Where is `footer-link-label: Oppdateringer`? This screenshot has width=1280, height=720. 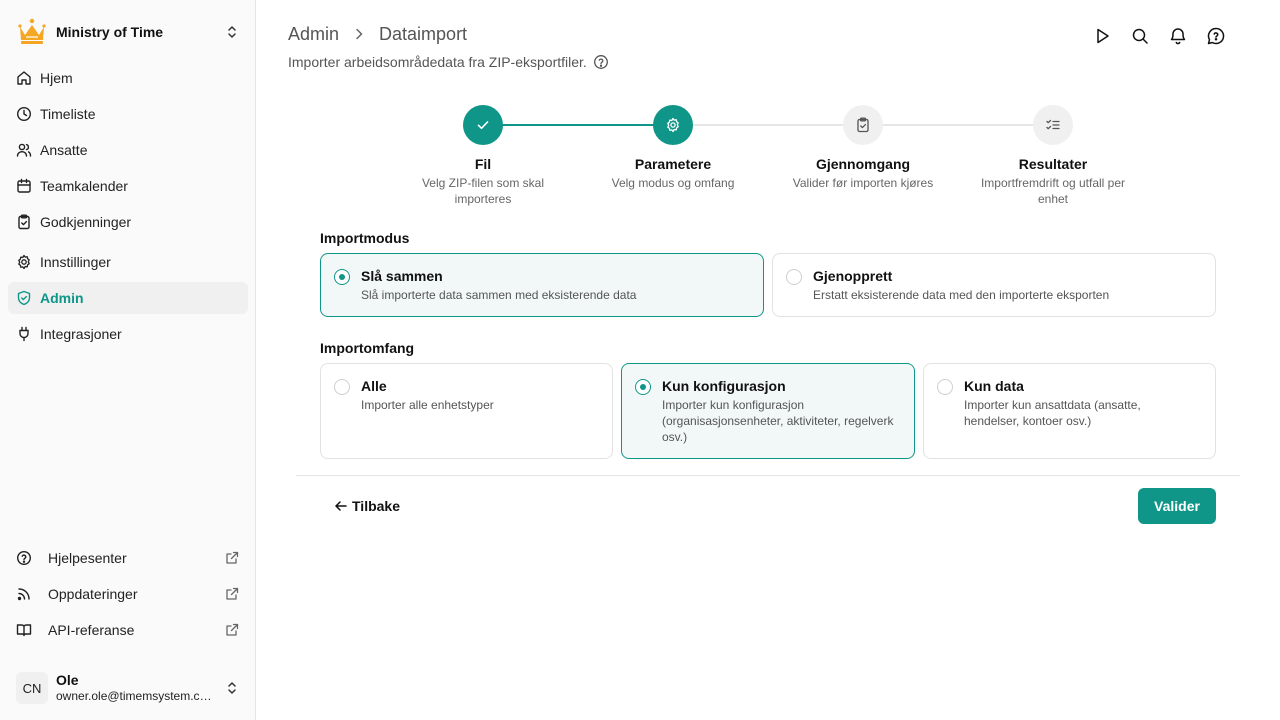 footer-link-label: Oppdateringer is located at coordinates (93, 594).